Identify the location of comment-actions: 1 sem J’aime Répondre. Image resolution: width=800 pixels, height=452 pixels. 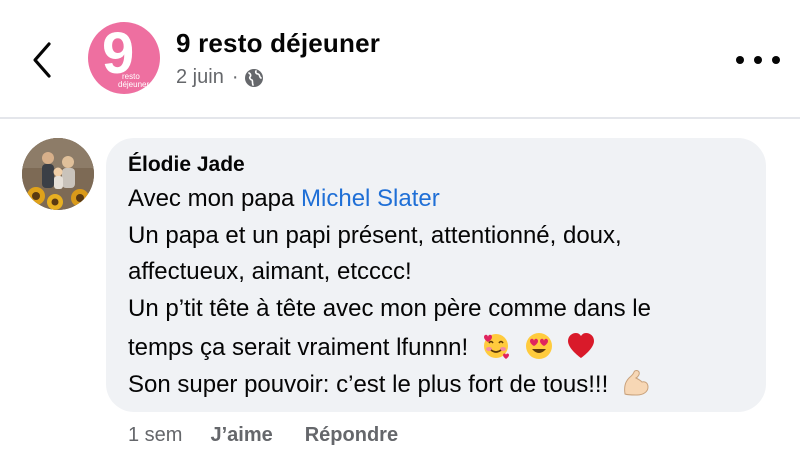
(279, 435).